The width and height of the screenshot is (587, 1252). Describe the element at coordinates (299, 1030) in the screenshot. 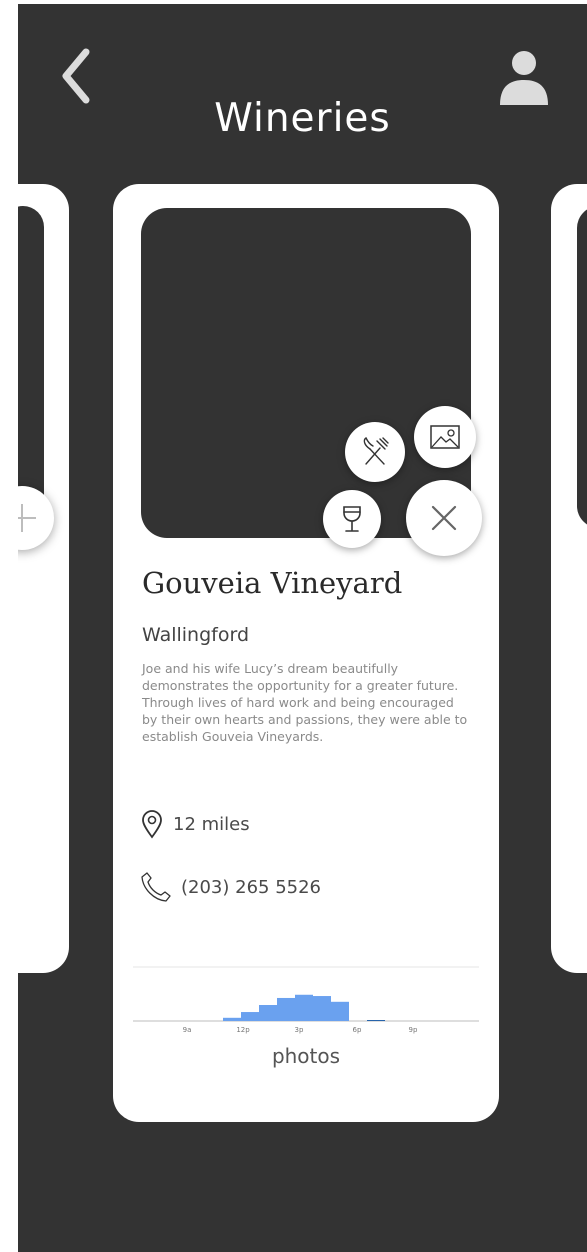

I see `chart-tick-label: 3p` at that location.